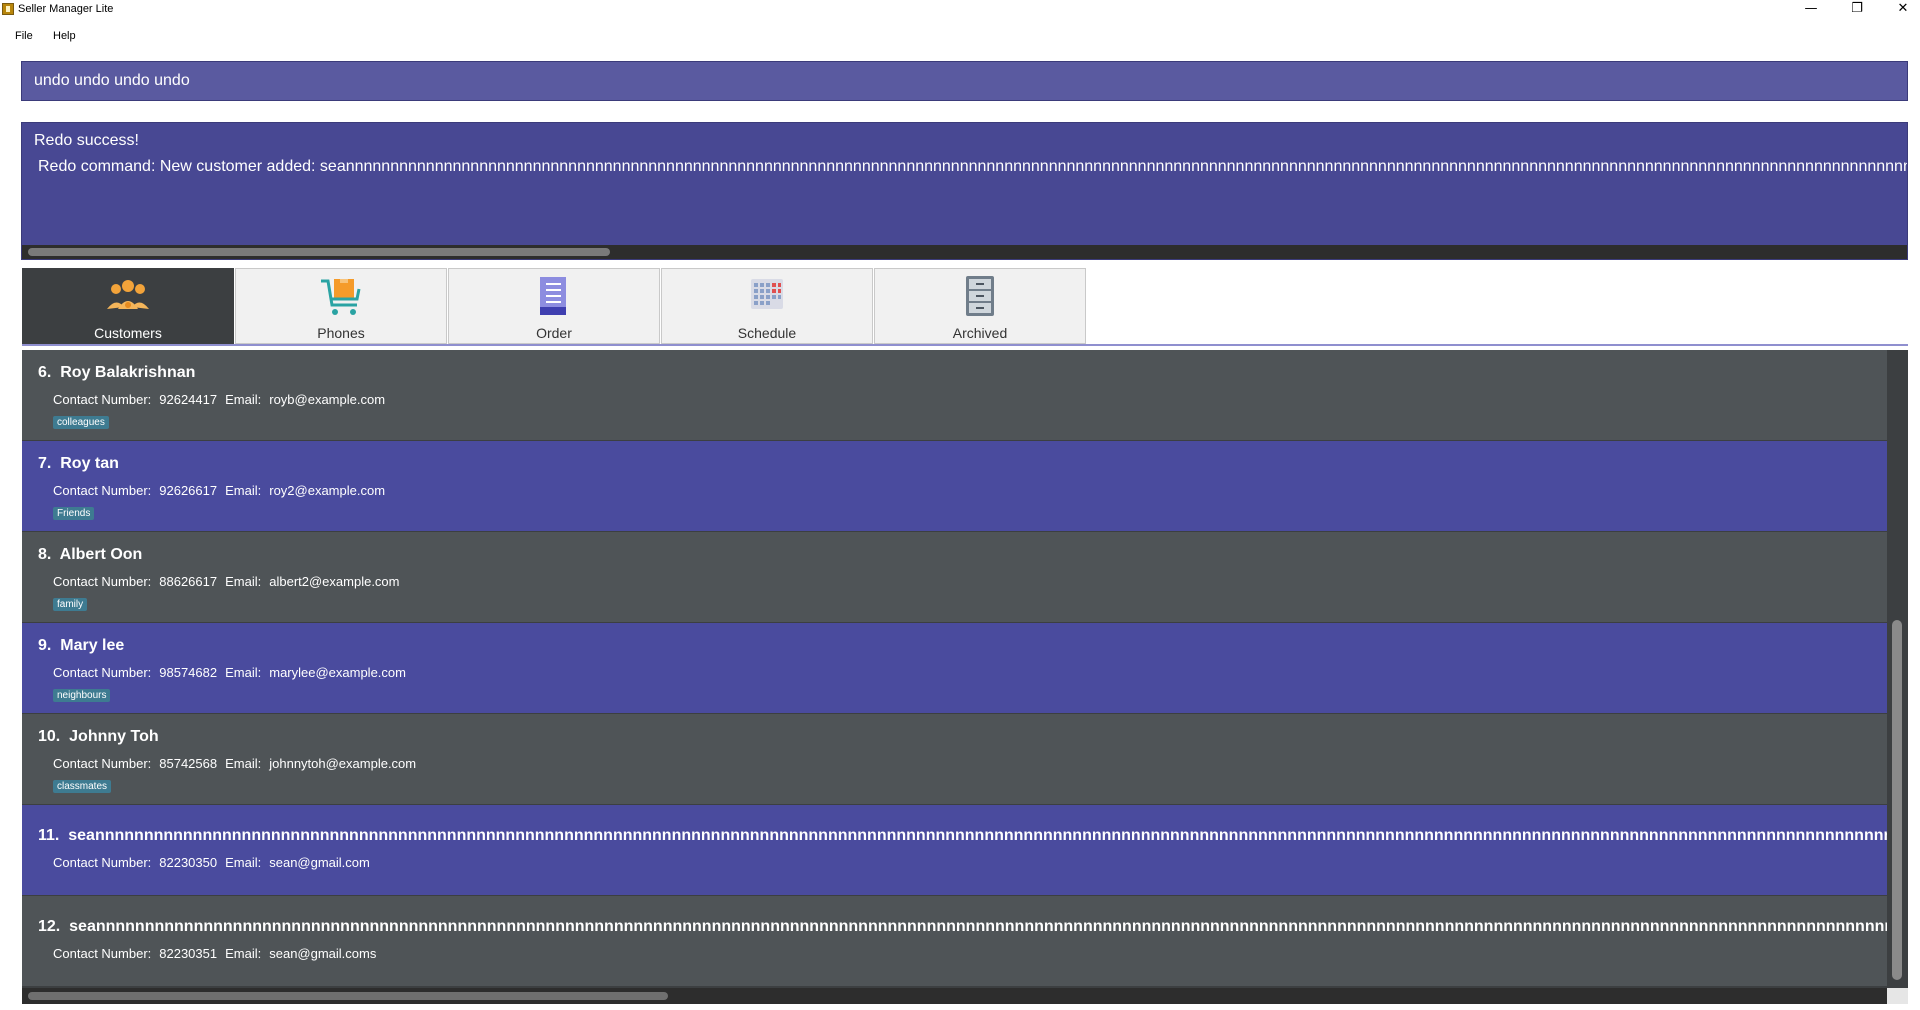  I want to click on customer-index: 6., so click(45, 372).